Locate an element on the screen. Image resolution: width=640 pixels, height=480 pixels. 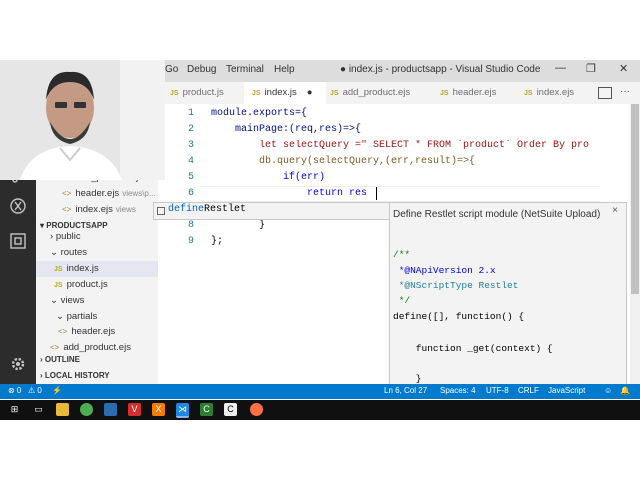
file-explorer-icon is located at coordinates (62, 409).